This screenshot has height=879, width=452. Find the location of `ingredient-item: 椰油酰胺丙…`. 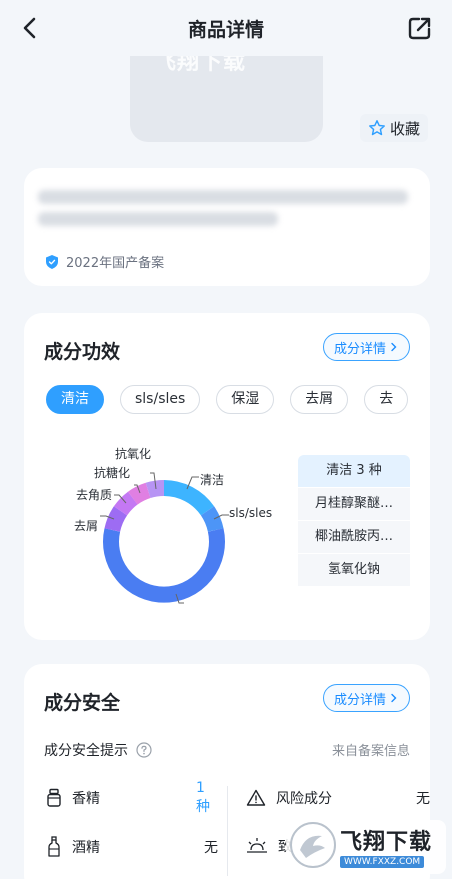

ingredient-item: 椰油酰胺丙… is located at coordinates (354, 537).